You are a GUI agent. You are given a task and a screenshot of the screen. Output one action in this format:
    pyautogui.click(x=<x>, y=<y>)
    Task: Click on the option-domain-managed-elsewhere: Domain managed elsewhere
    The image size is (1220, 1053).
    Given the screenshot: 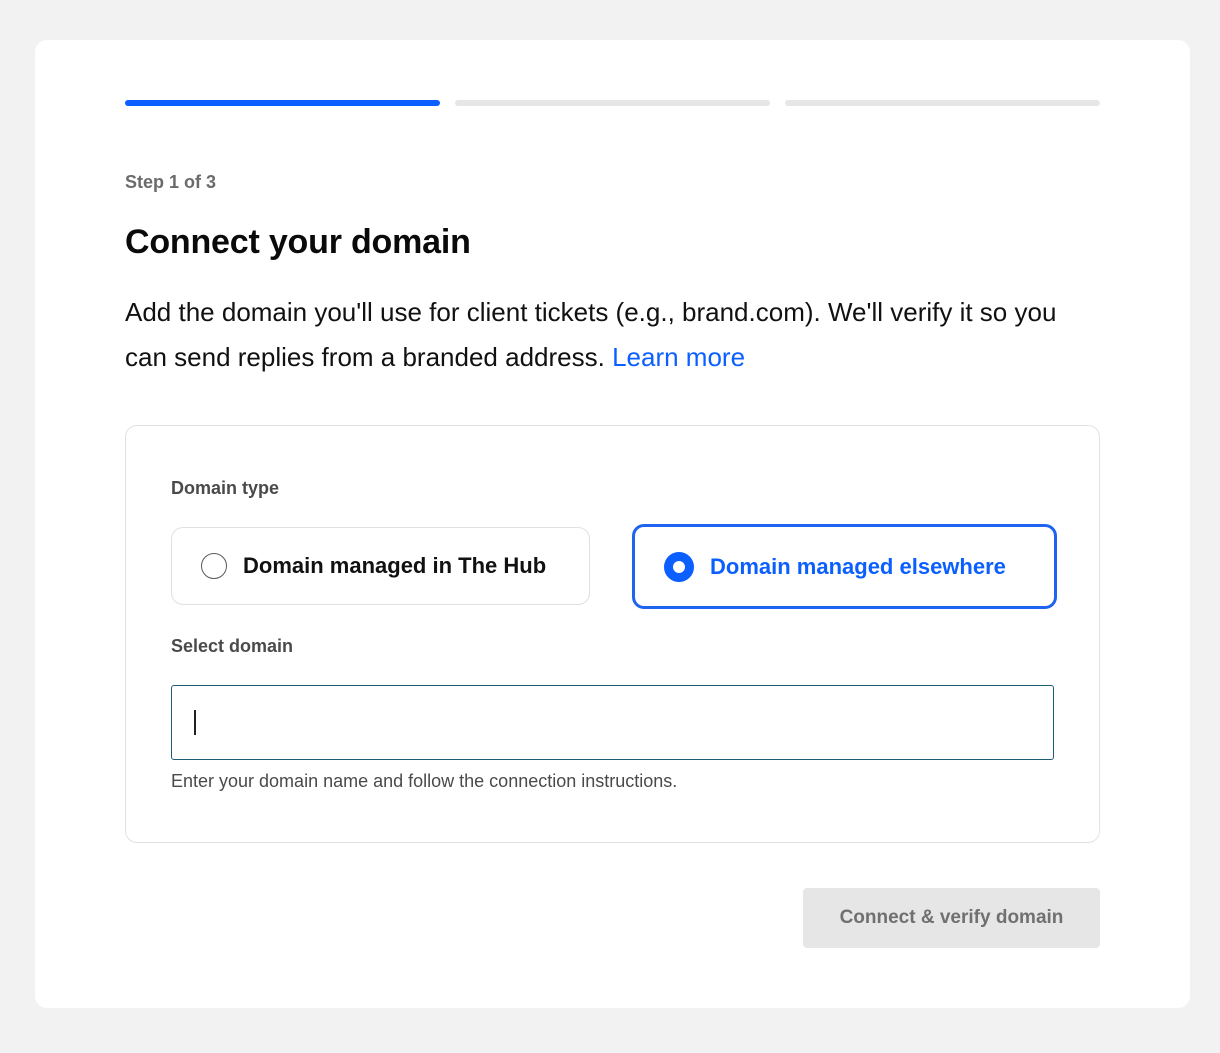 What is the action you would take?
    pyautogui.click(x=844, y=566)
    